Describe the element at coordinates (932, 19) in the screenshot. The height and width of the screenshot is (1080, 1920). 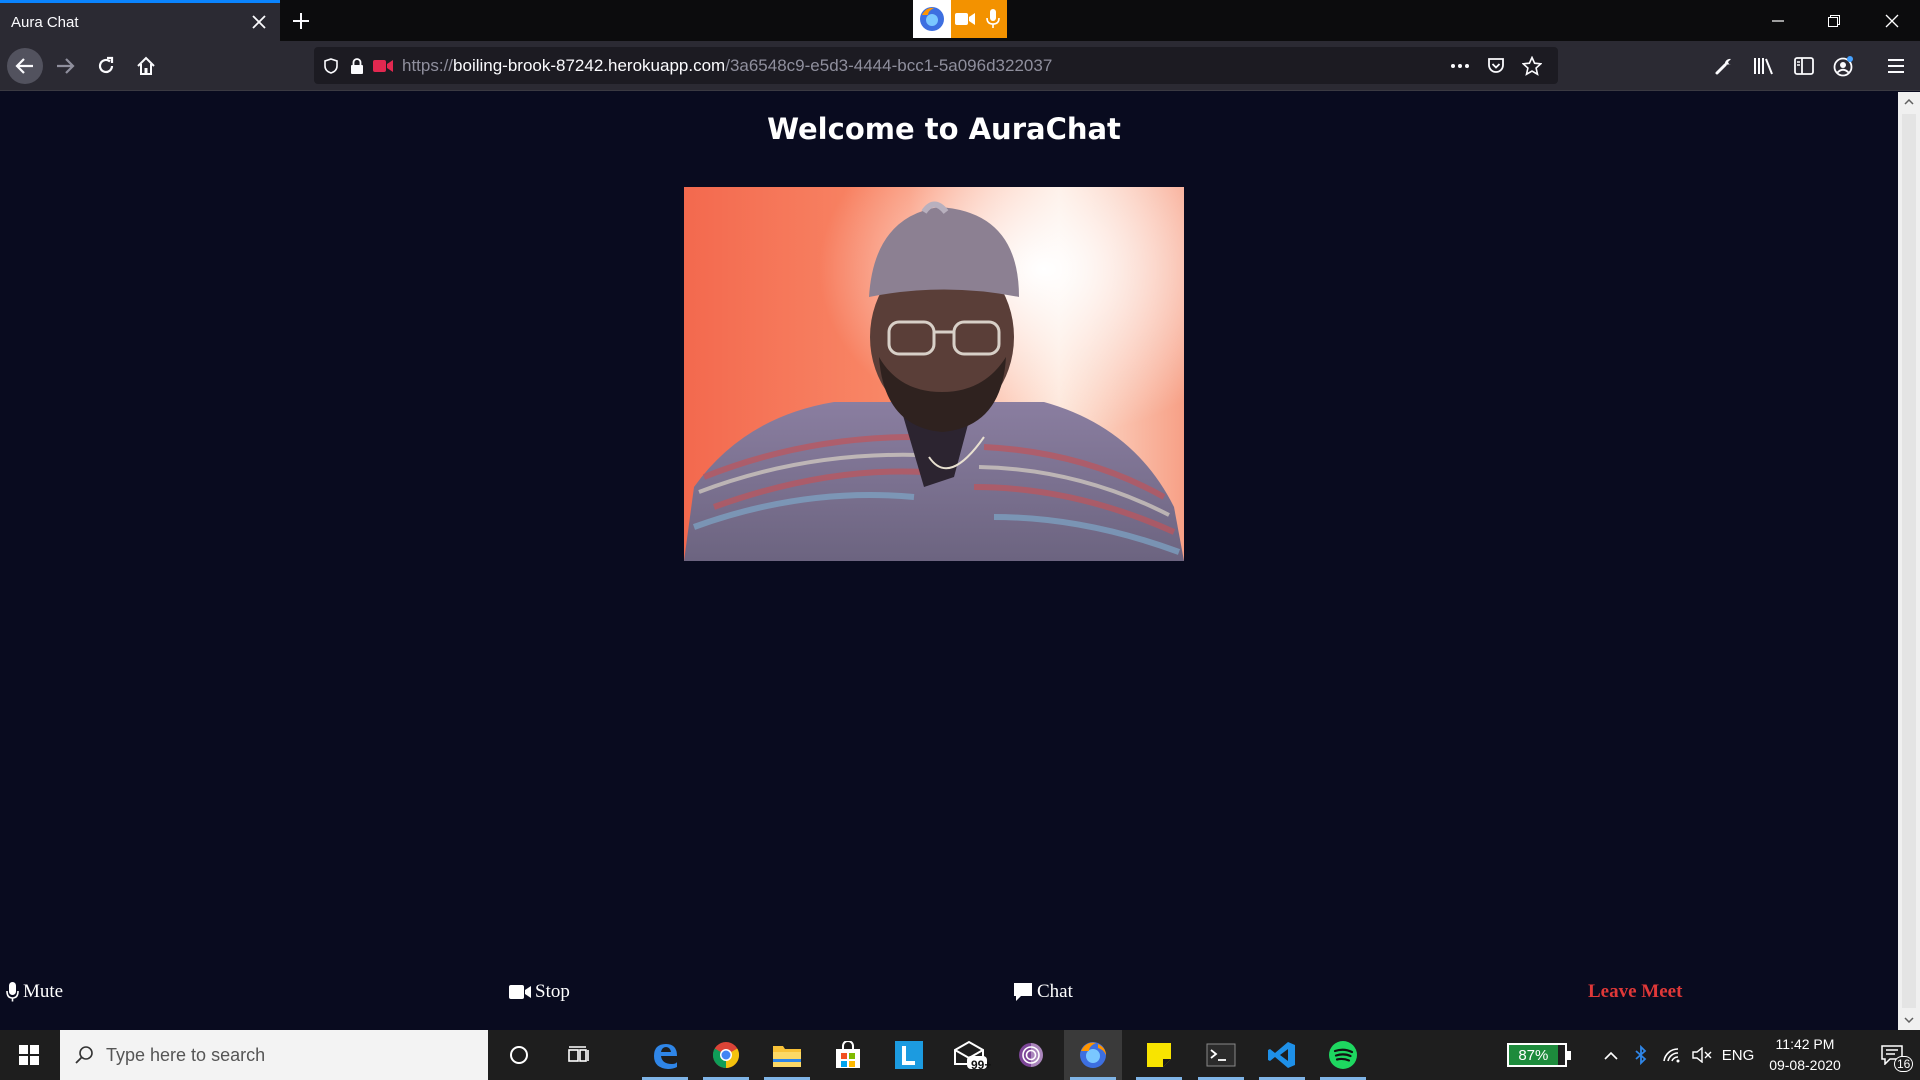
I see `firefox-icon` at that location.